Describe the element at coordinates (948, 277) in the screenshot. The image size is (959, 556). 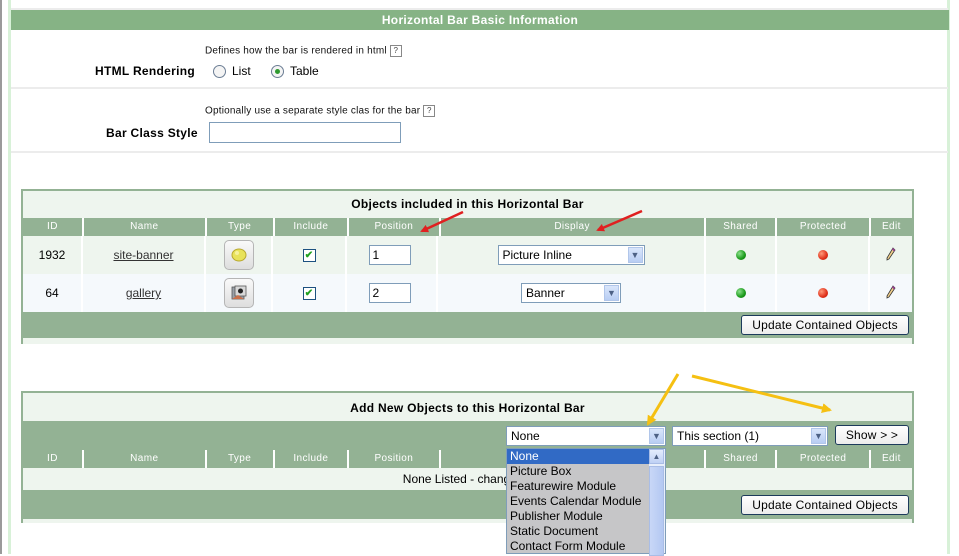
I see `page-right-border` at that location.